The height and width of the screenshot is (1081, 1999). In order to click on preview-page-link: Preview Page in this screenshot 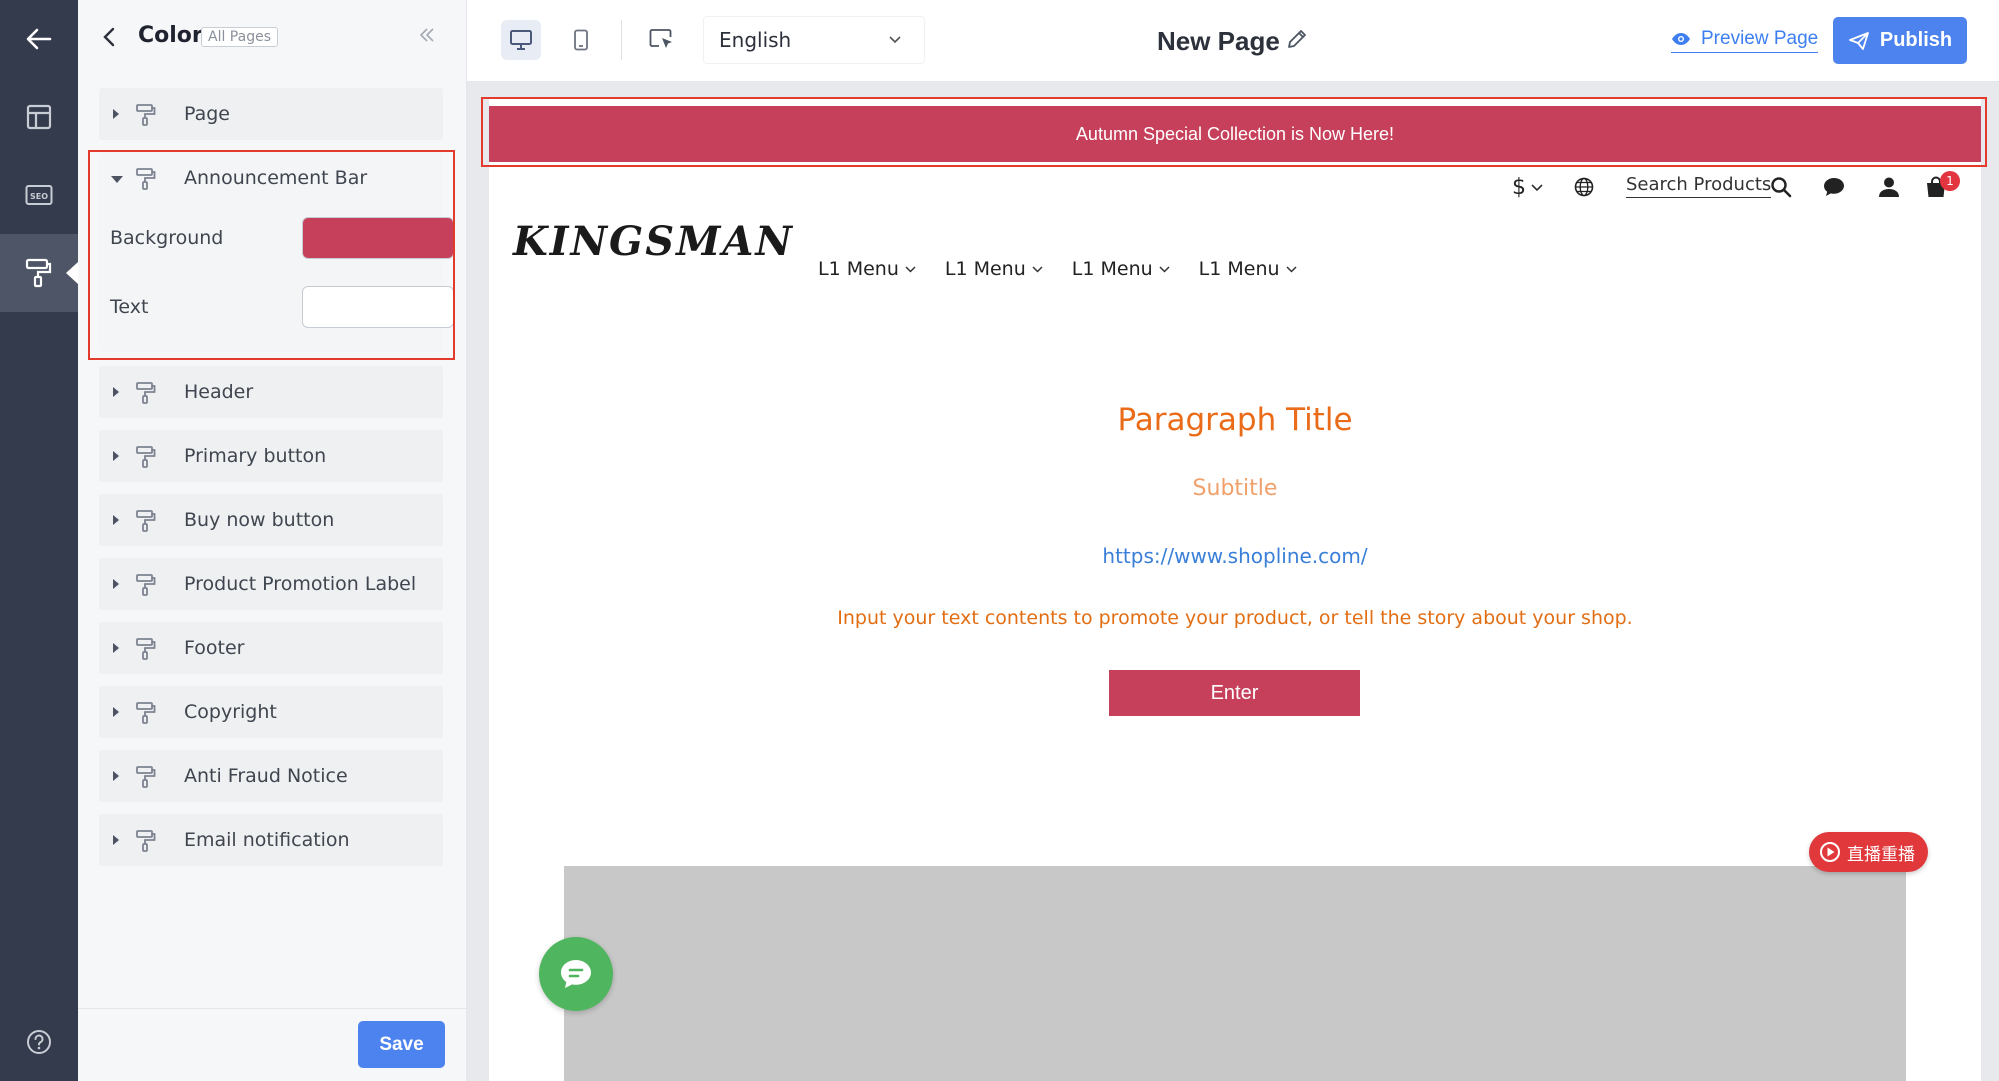, I will do `click(1745, 40)`.